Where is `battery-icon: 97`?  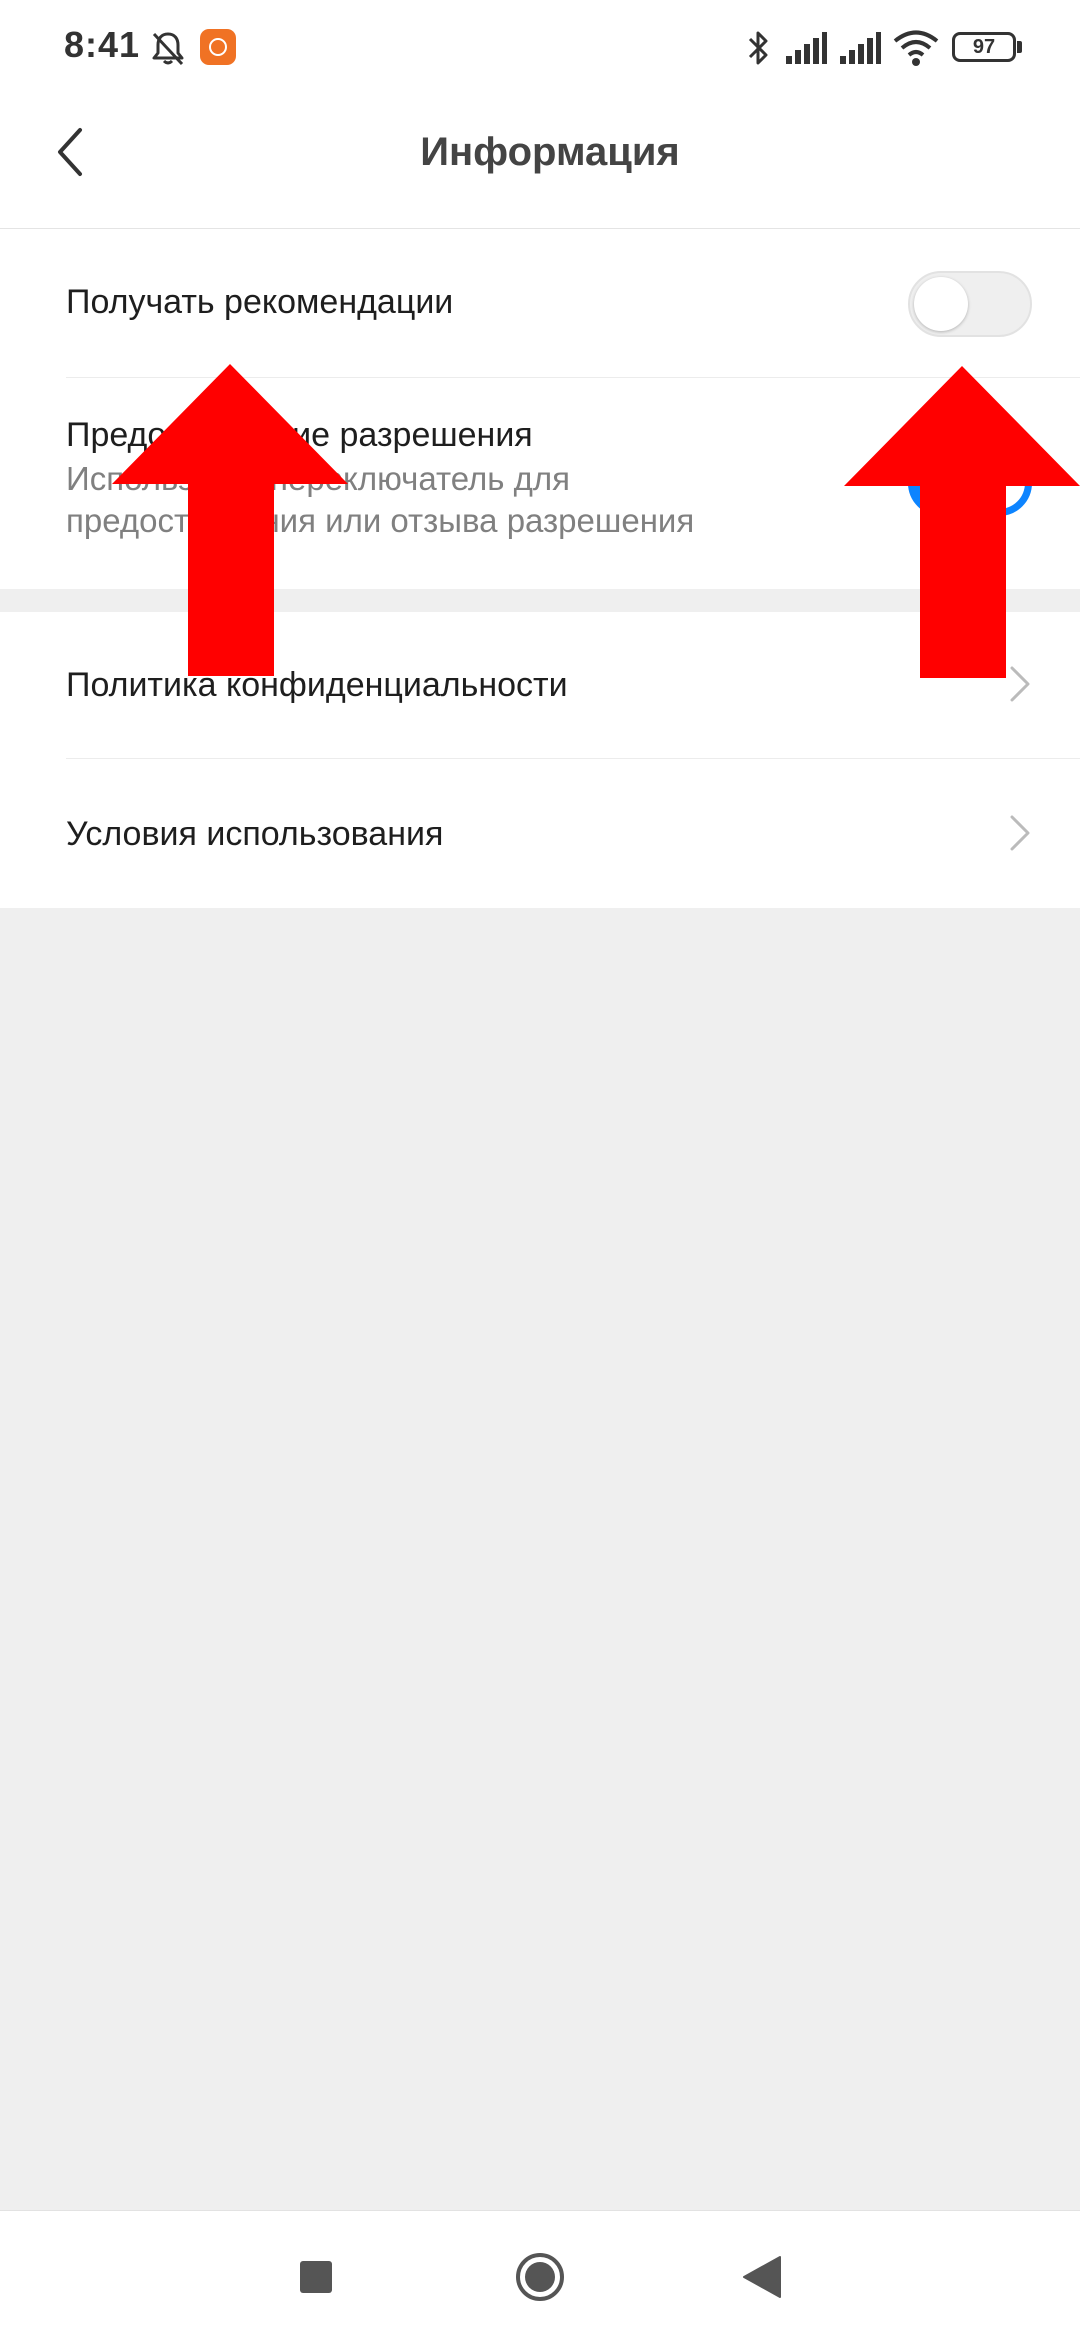 battery-icon: 97 is located at coordinates (984, 47).